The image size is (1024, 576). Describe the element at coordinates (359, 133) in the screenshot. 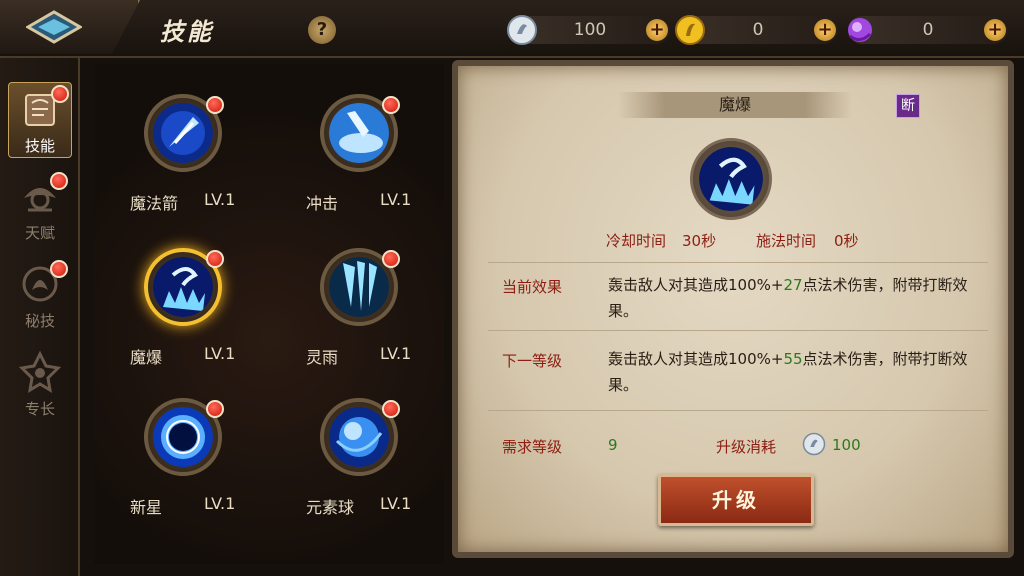

I see `impact-icon` at that location.